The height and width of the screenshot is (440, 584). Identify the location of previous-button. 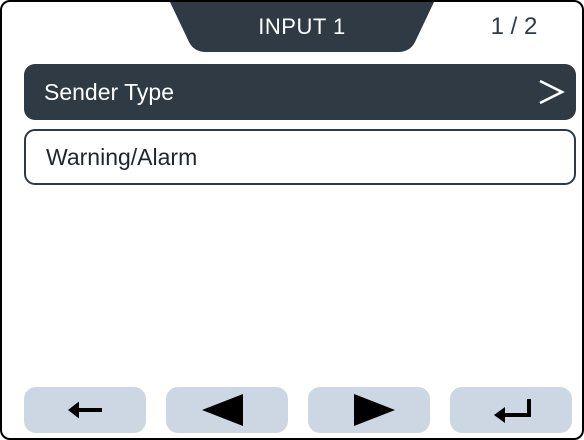
(227, 410).